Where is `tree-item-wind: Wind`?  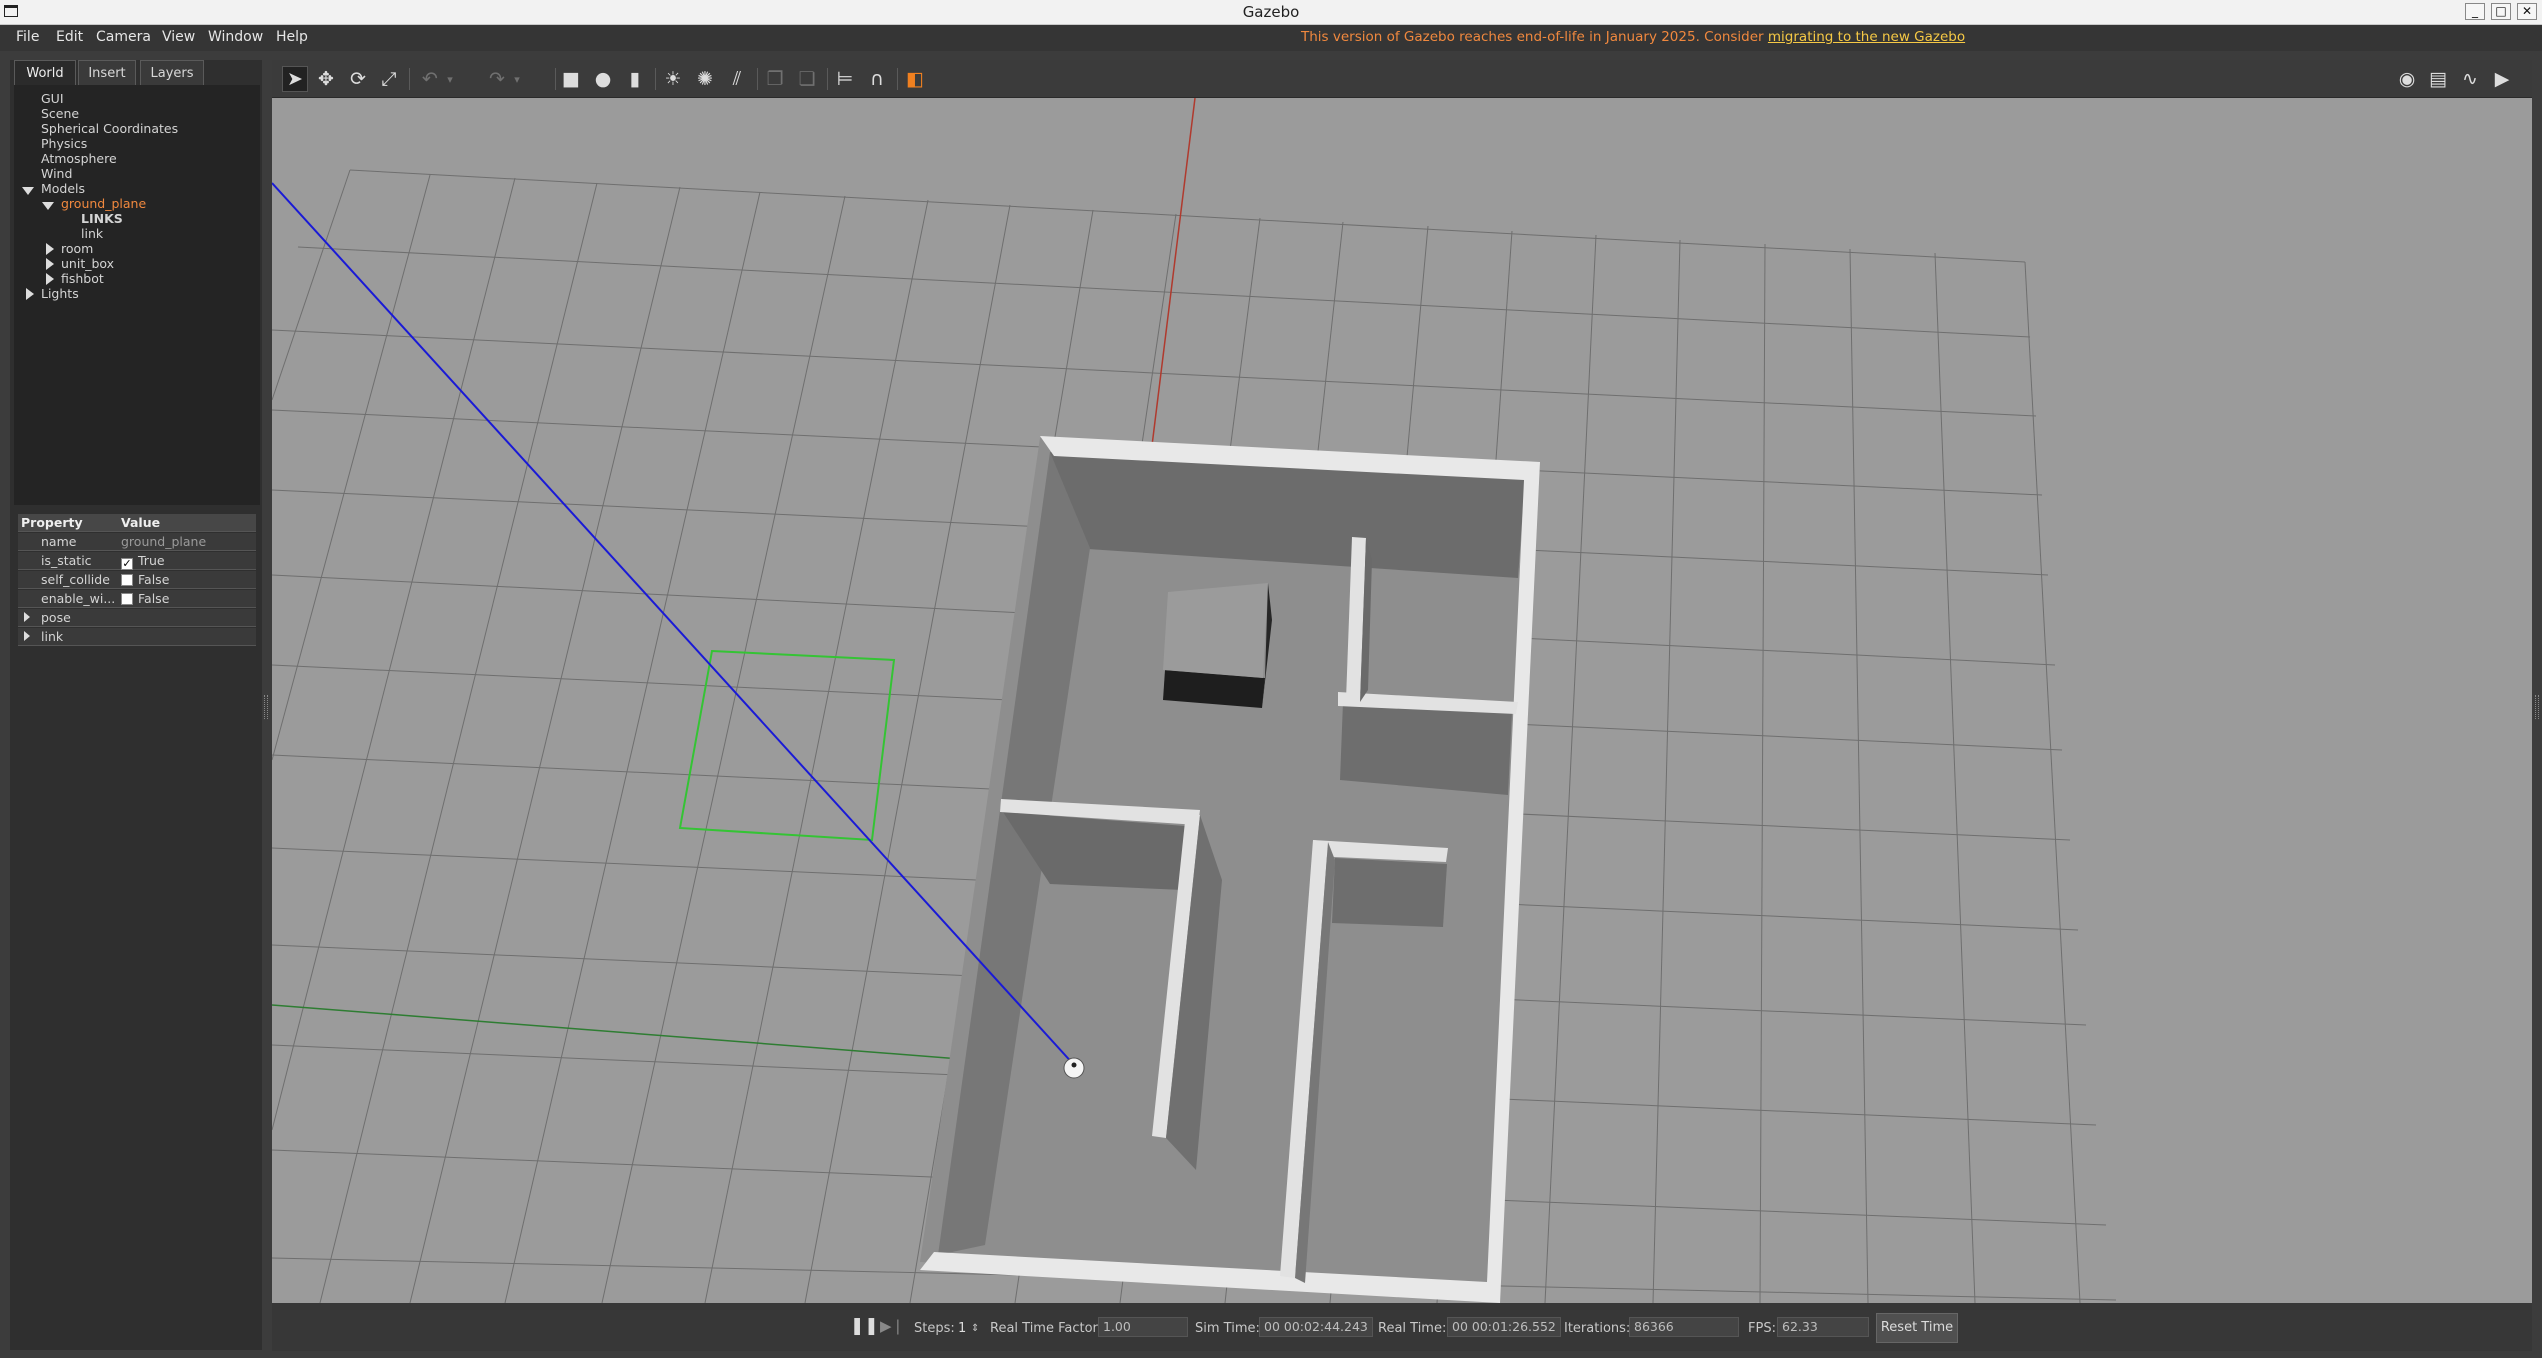
tree-item-wind: Wind is located at coordinates (56, 173).